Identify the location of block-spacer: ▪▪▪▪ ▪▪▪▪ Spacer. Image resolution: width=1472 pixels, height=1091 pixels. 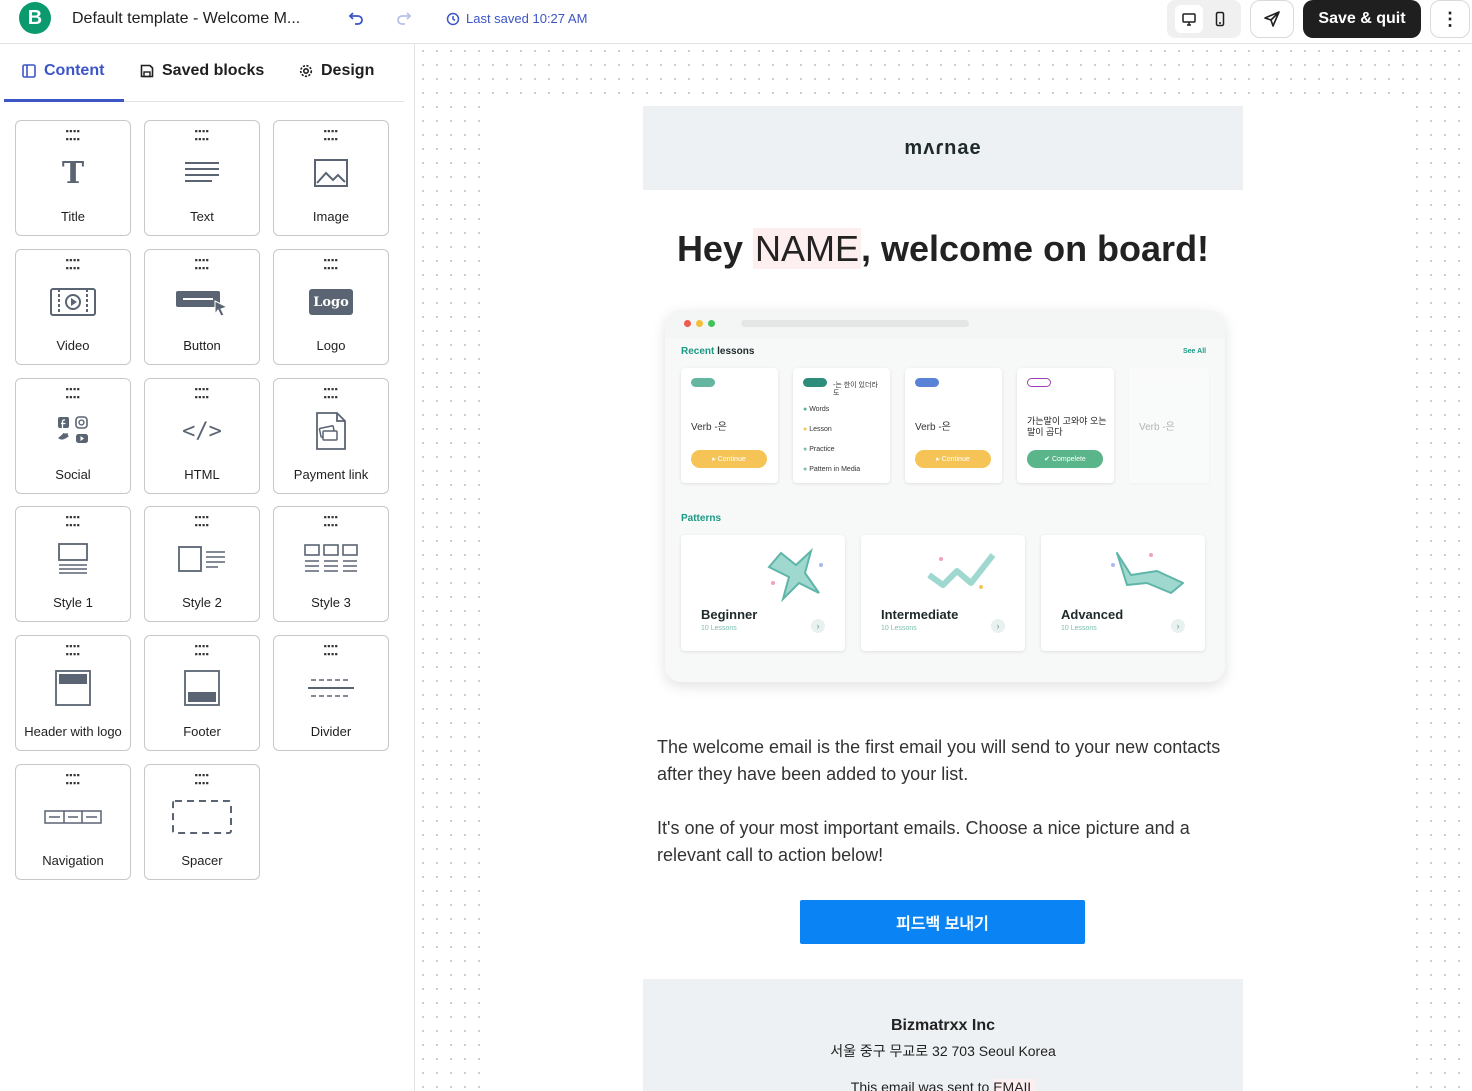
(202, 822).